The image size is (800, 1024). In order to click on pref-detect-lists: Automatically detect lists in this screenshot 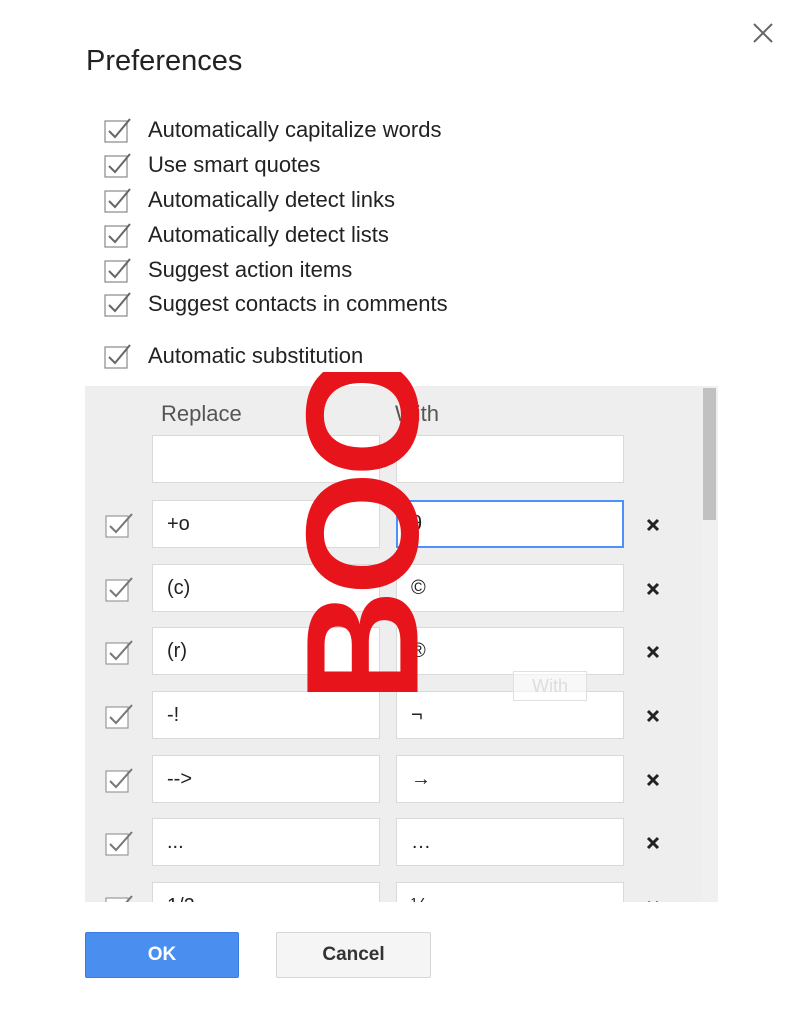, I will do `click(276, 234)`.